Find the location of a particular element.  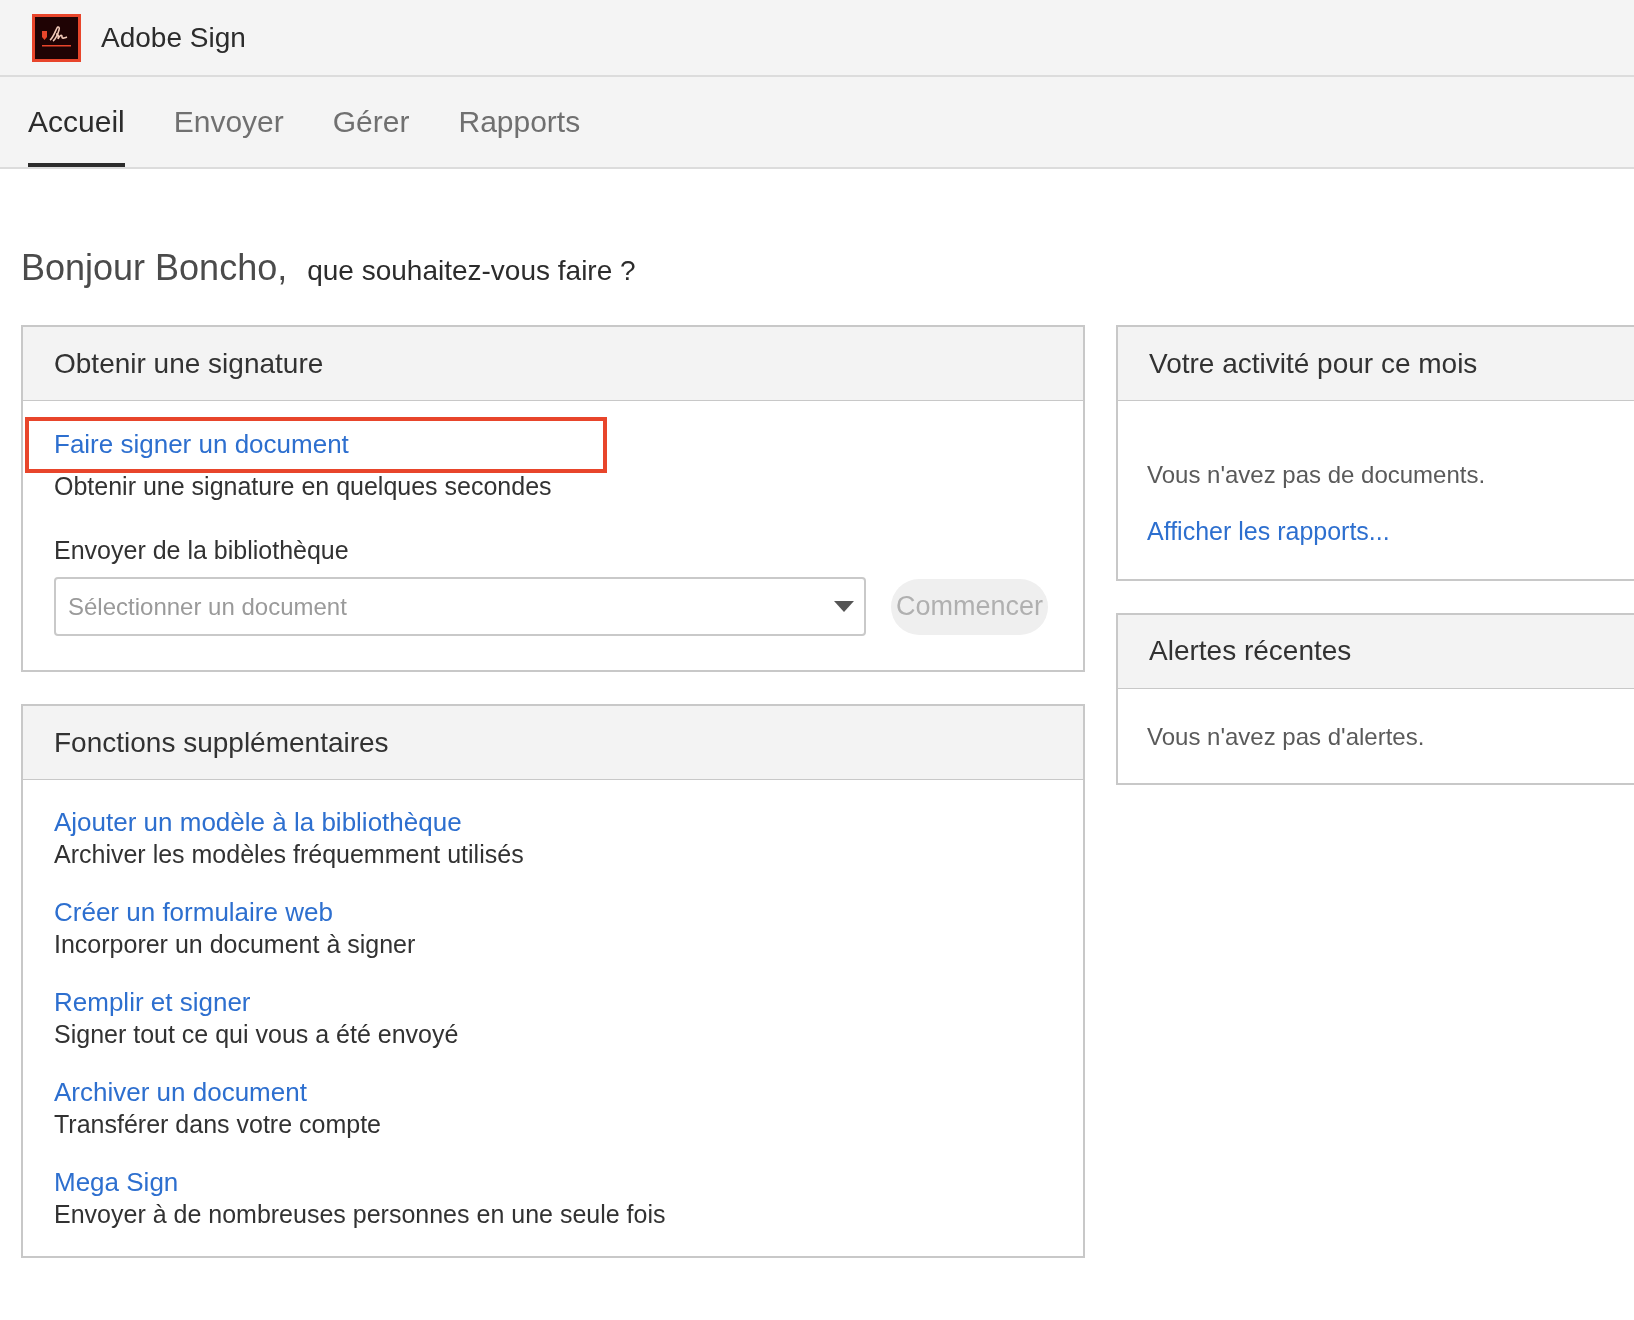

card-title: Obtenir une signature is located at coordinates (189, 363).